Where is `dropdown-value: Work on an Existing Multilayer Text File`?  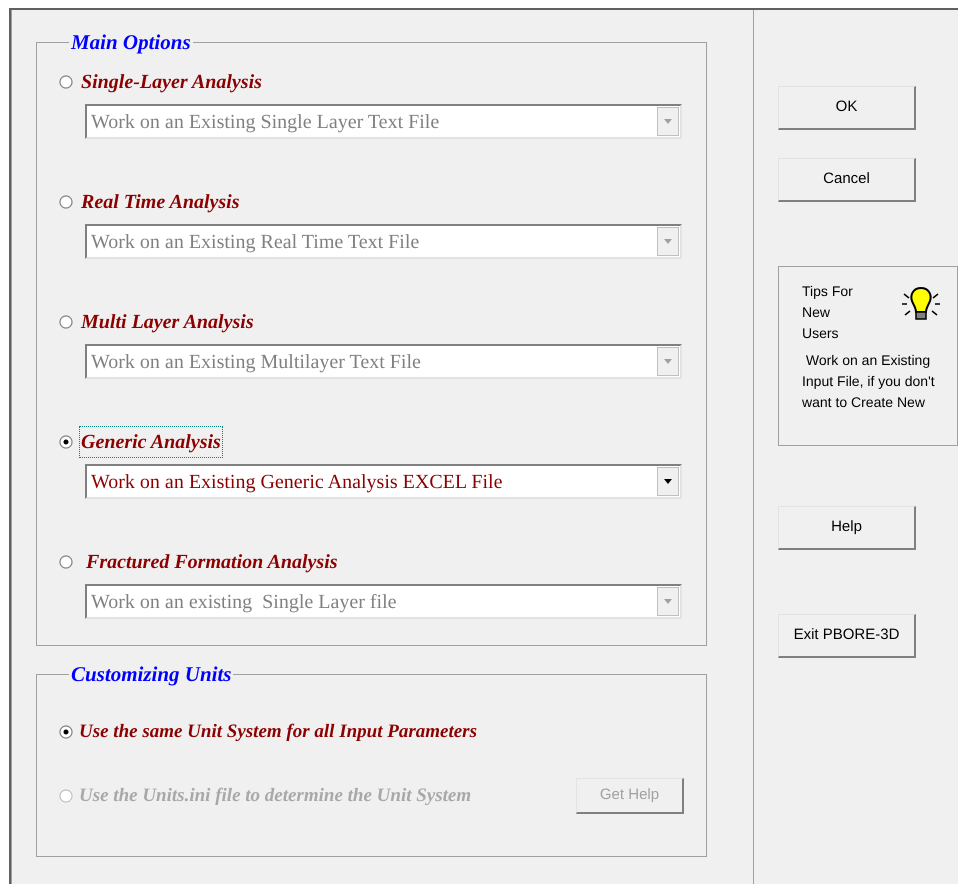
dropdown-value: Work on an Existing Multilayer Text File is located at coordinates (256, 362).